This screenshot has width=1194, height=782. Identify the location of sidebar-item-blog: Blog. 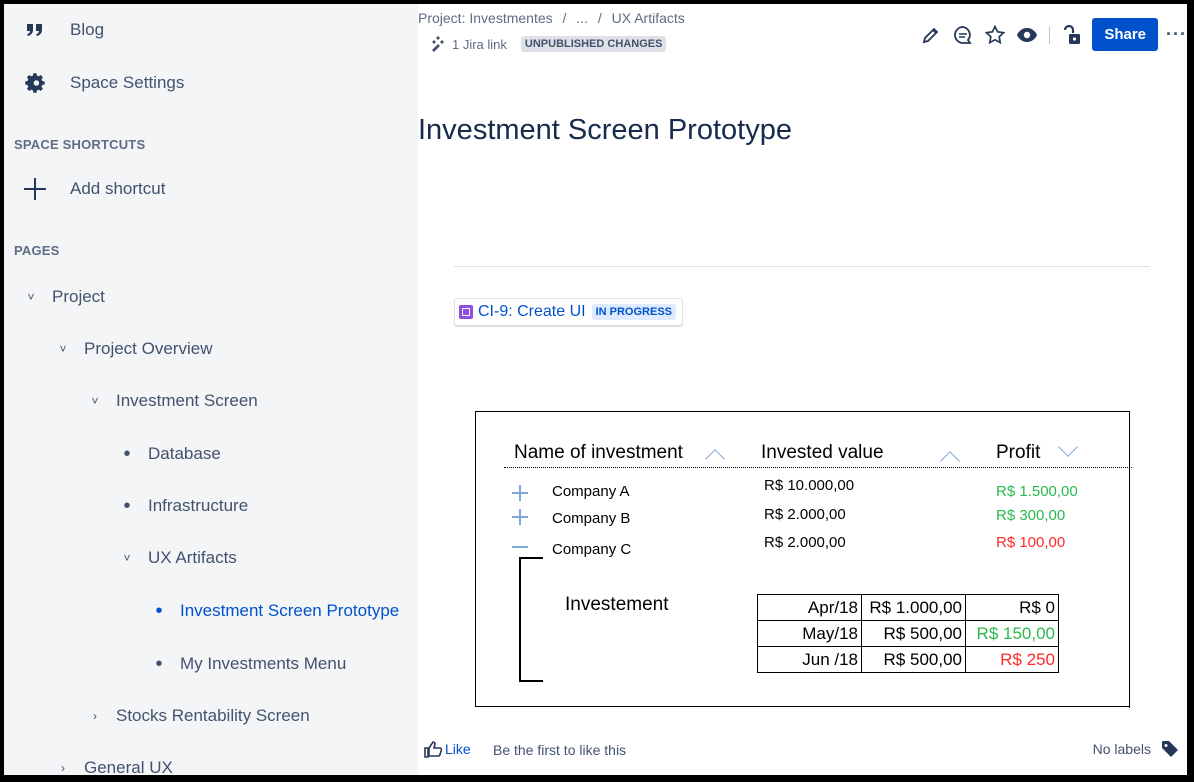
(63, 30).